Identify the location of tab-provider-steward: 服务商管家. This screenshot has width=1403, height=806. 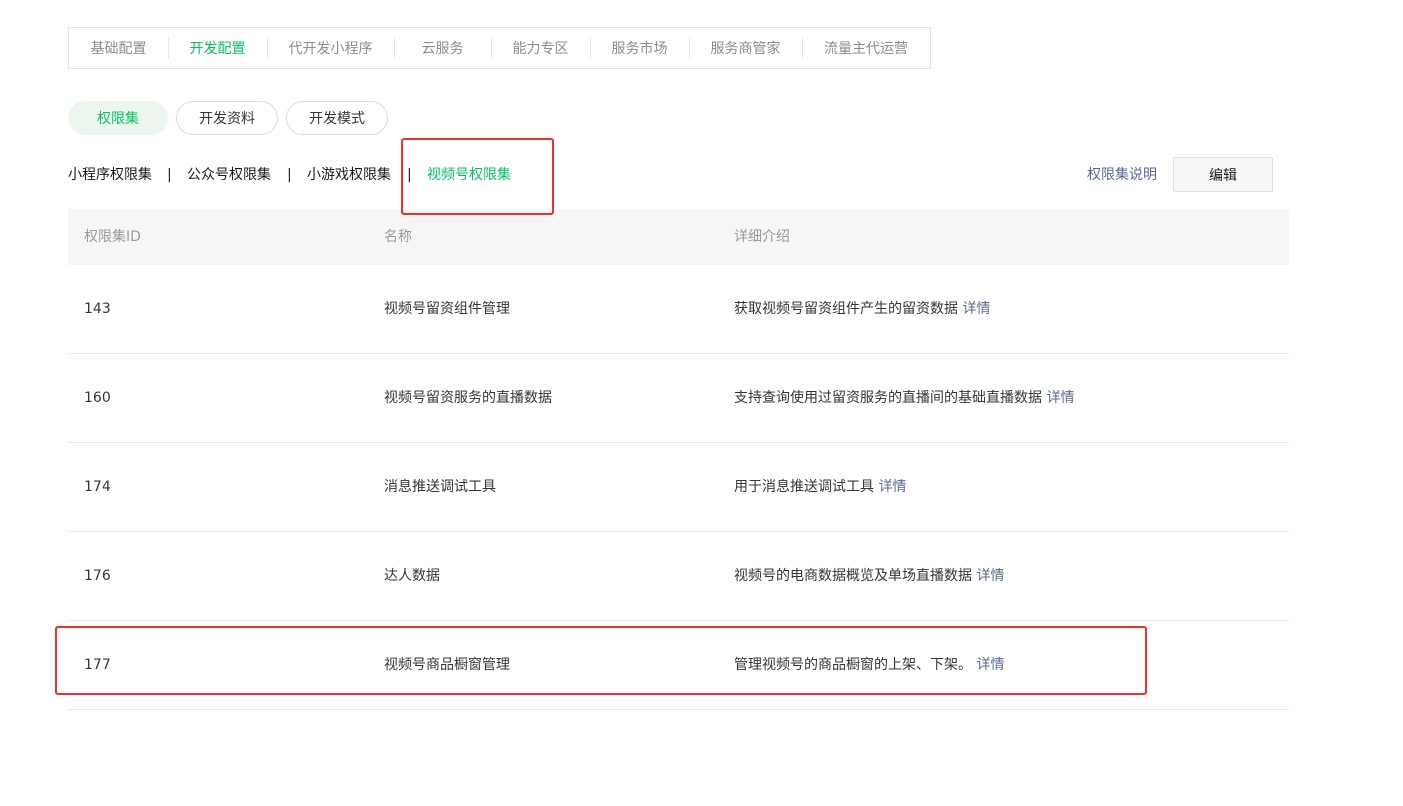
(745, 48).